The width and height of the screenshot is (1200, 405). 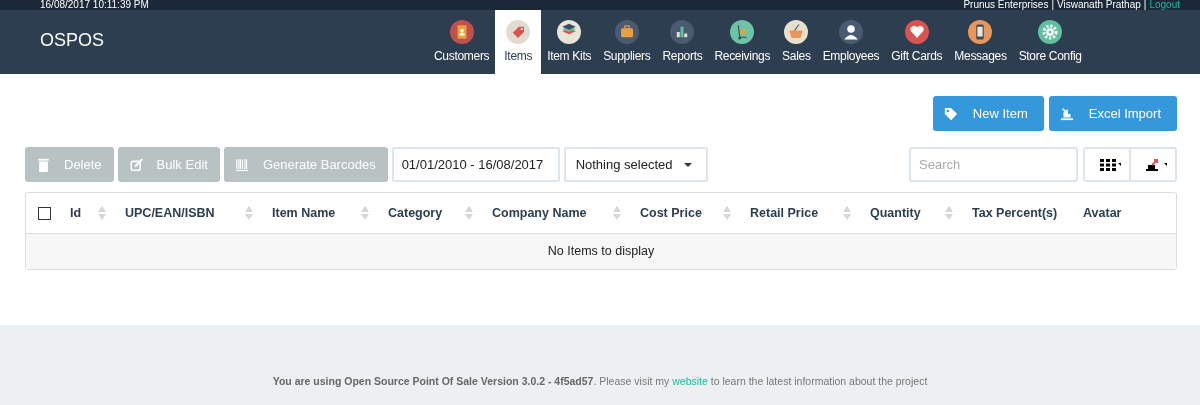 What do you see at coordinates (851, 42) in the screenshot?
I see `nav-tab: Employees` at bounding box center [851, 42].